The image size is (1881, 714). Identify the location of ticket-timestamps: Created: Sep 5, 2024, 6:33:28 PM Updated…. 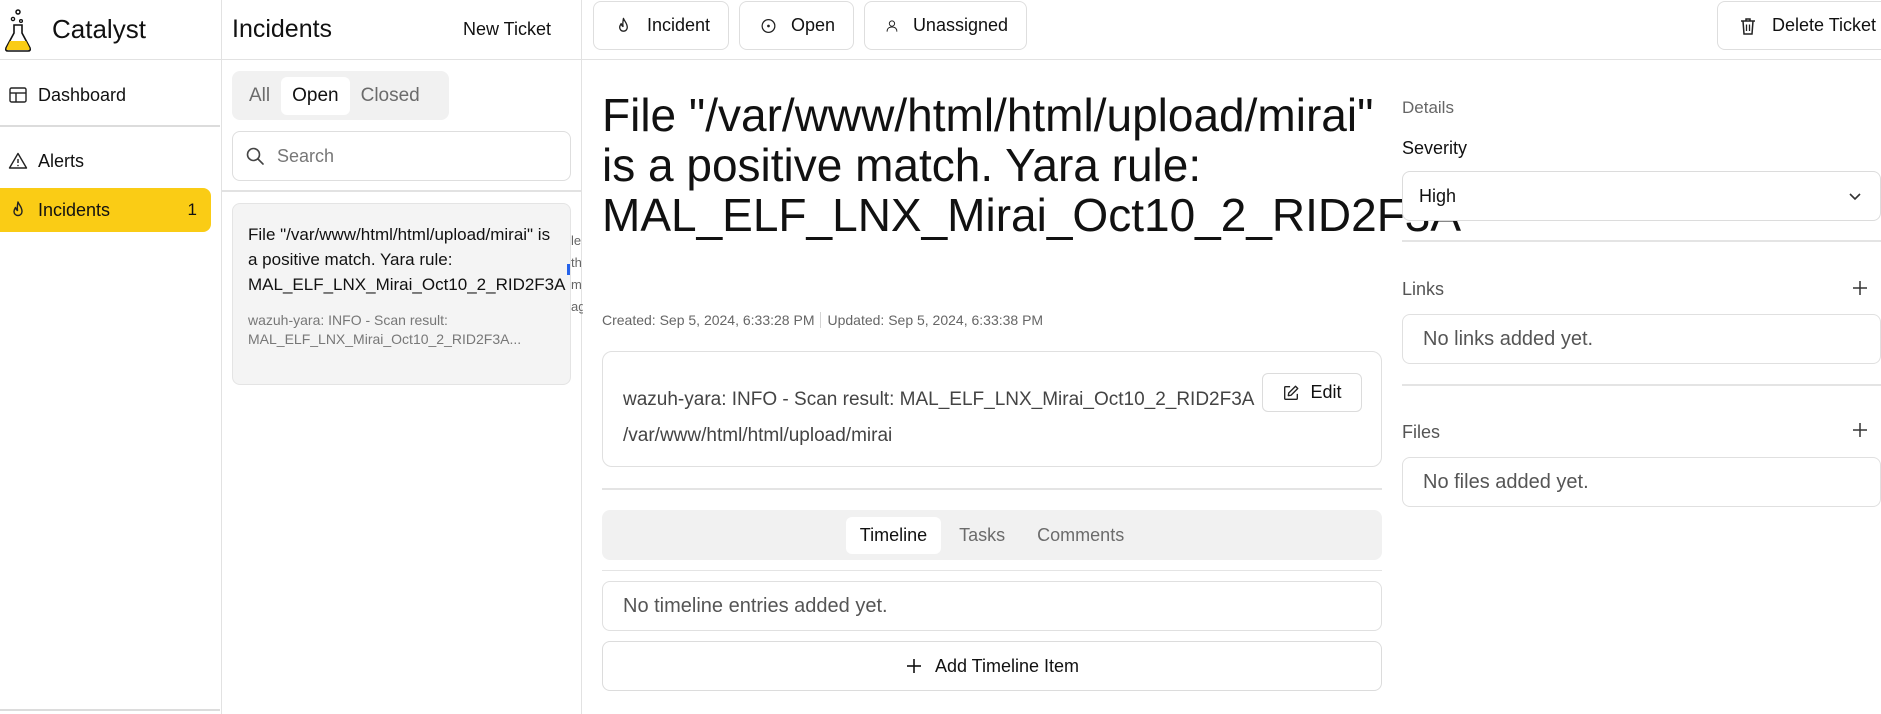
(822, 320).